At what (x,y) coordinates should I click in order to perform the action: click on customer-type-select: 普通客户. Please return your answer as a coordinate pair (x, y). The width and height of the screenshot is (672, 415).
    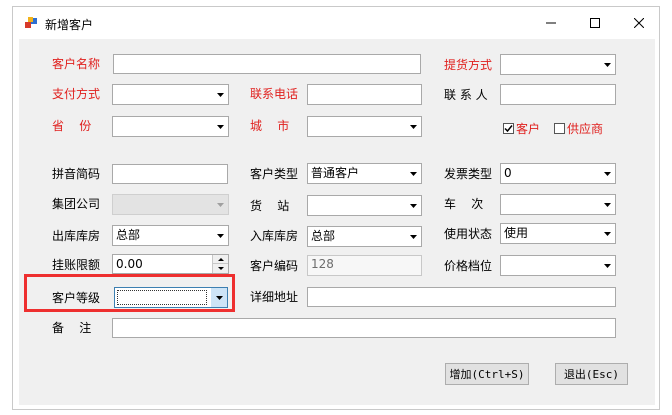
    Looking at the image, I should click on (364, 173).